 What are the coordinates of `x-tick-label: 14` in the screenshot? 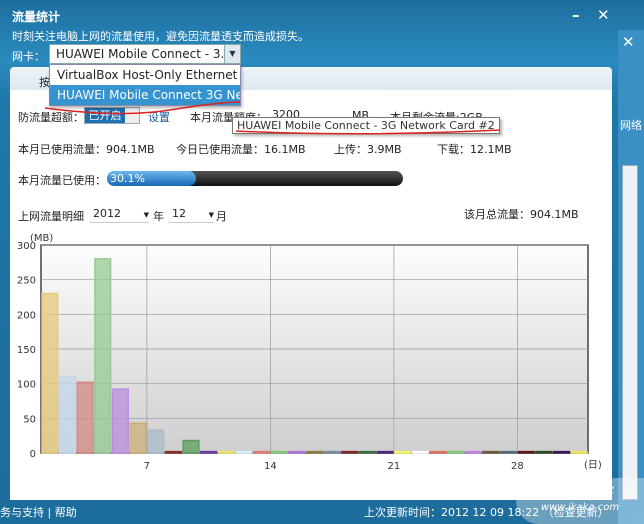 It's located at (270, 466).